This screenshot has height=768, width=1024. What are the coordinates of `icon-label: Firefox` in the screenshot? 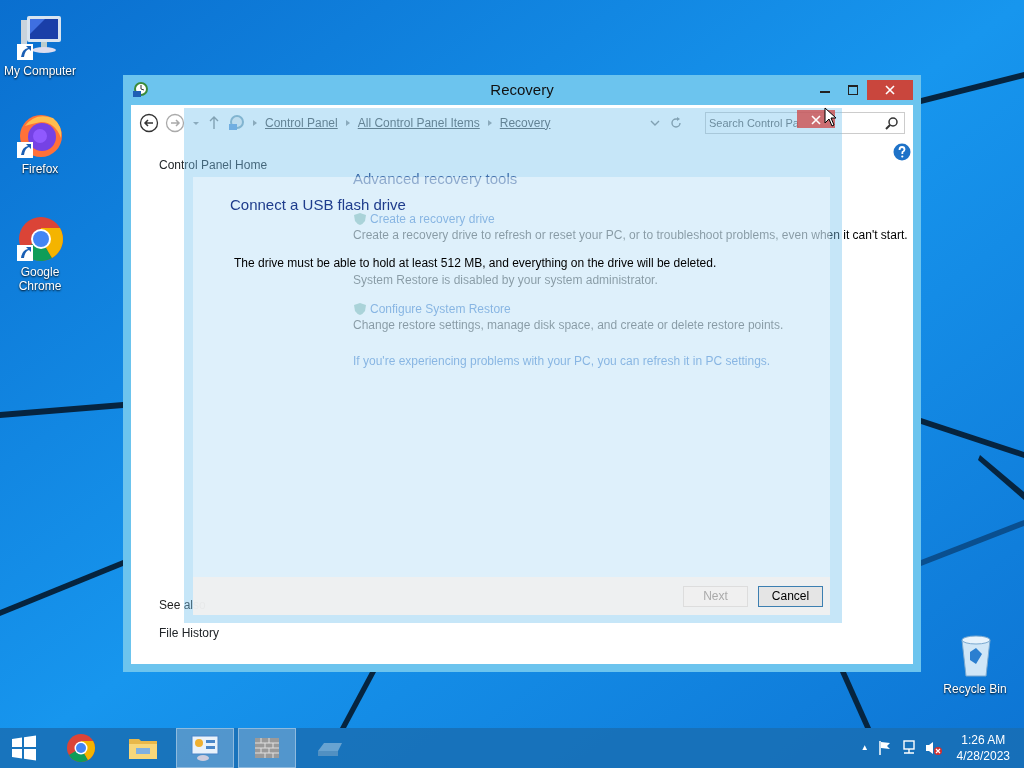 It's located at (40, 169).